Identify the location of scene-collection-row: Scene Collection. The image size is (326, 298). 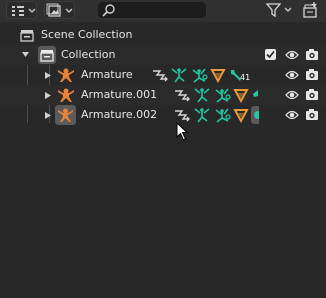
(163, 35).